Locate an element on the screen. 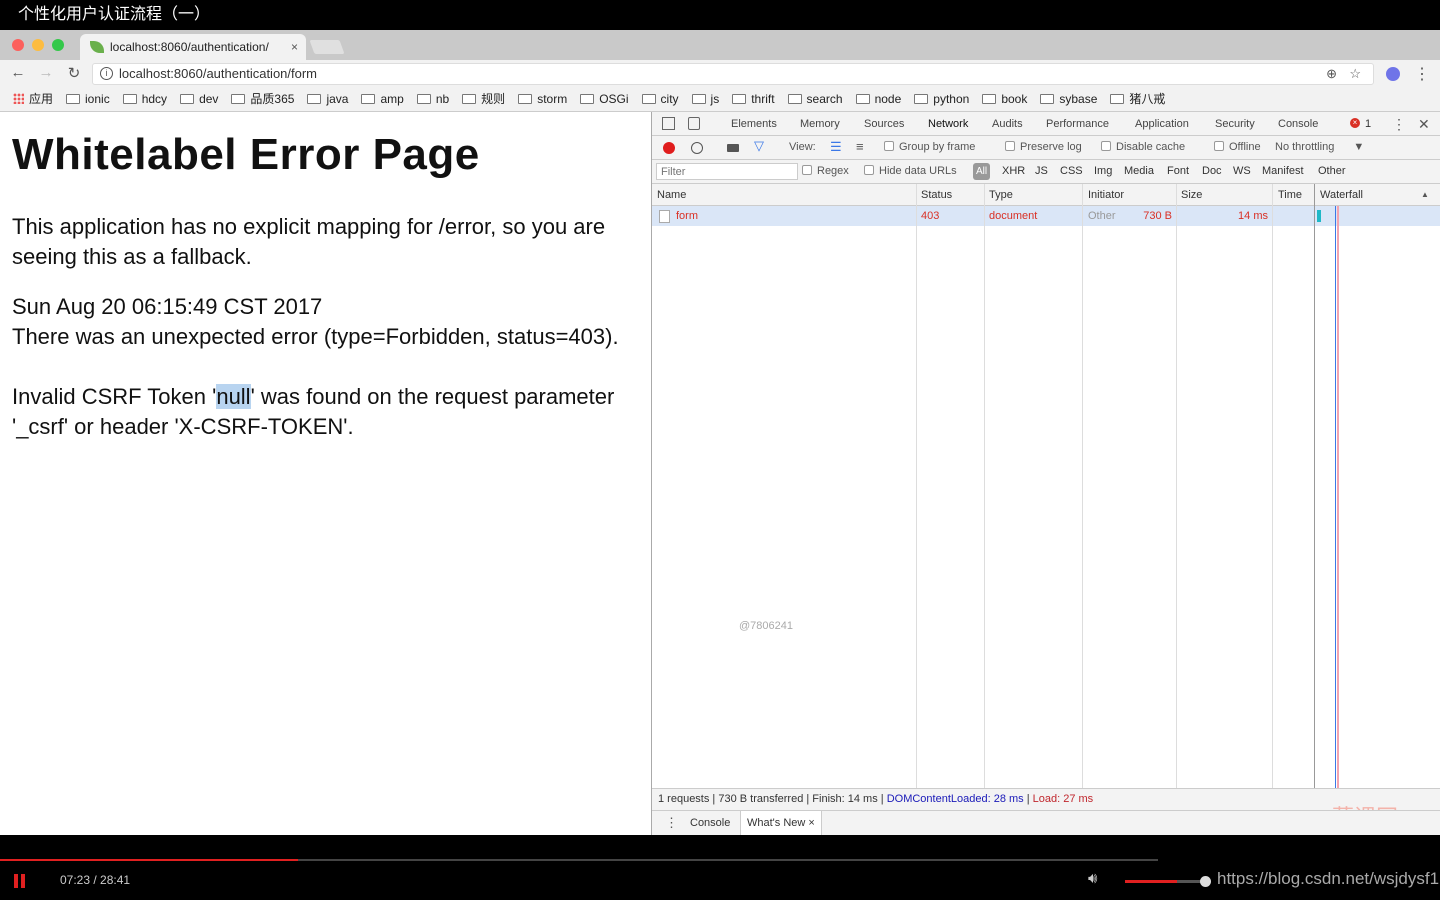 This screenshot has height=900, width=1440. folder-icon is located at coordinates (314, 99).